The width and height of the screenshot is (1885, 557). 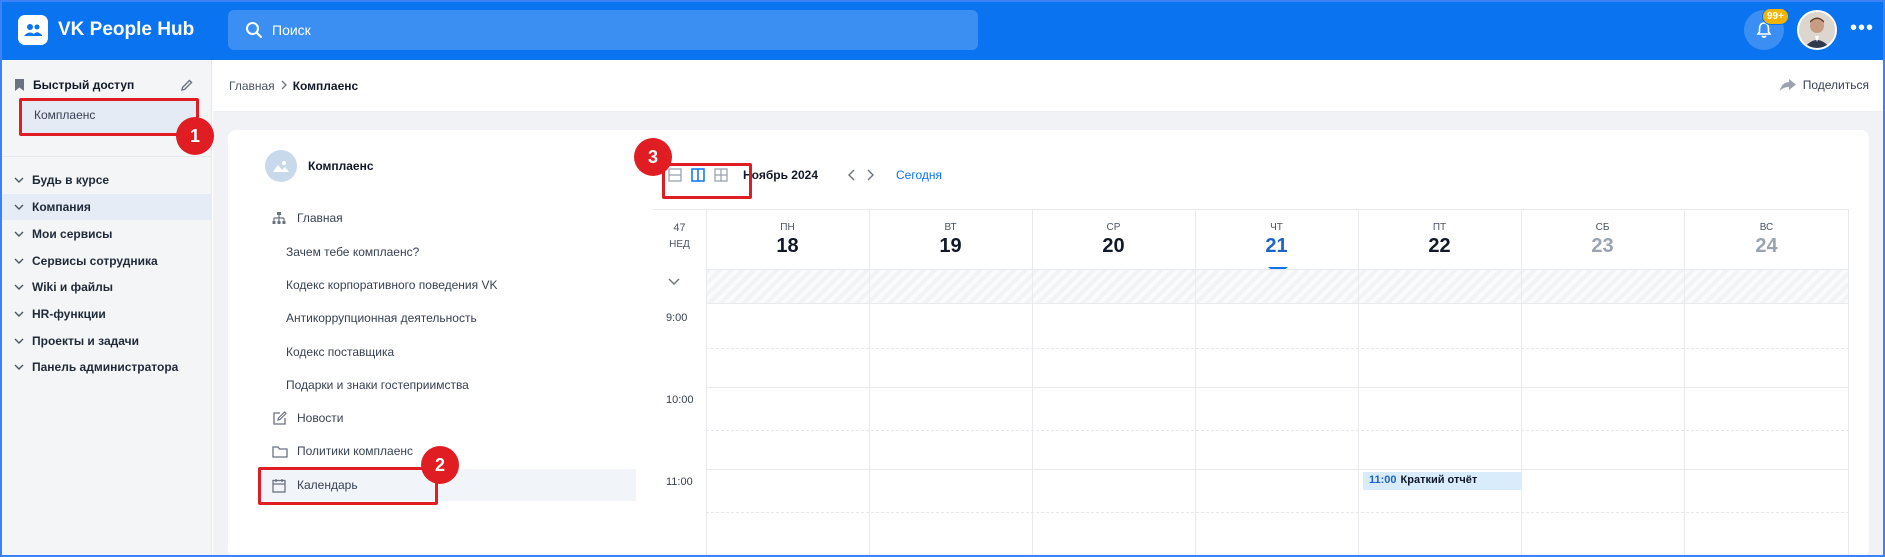 What do you see at coordinates (340, 352) in the screenshot?
I see `section-nav-label: Кодекс поставщика` at bounding box center [340, 352].